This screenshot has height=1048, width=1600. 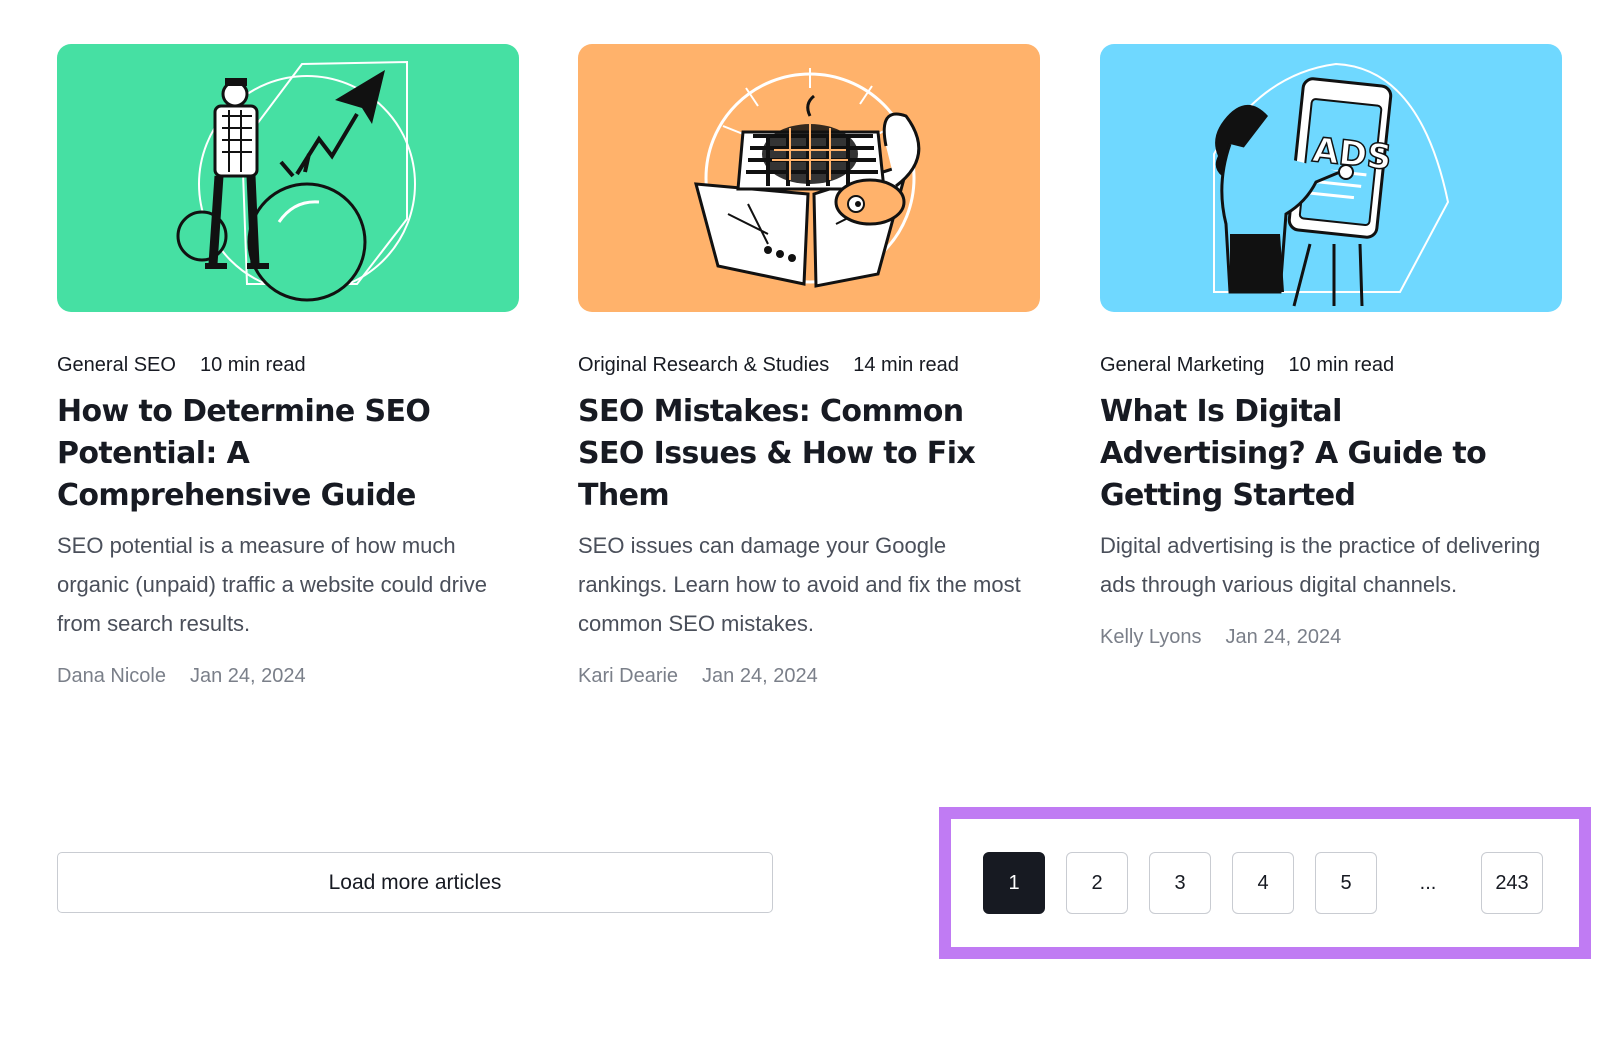 I want to click on seo-mistakes-illustration, so click(x=809, y=178).